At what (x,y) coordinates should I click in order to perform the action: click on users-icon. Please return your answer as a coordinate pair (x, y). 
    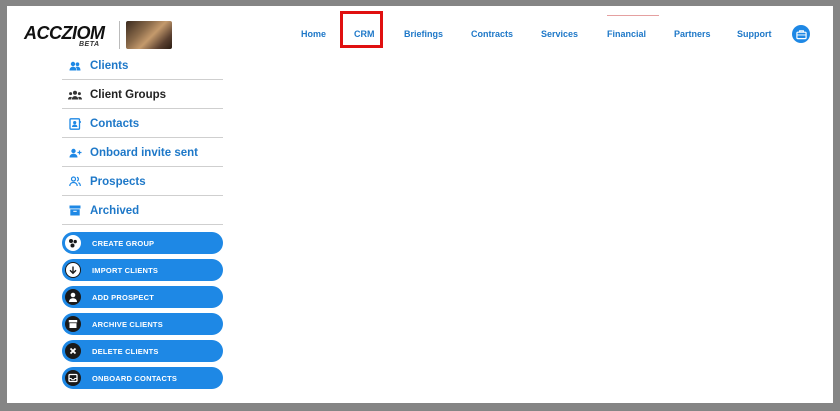
    Looking at the image, I should click on (75, 66).